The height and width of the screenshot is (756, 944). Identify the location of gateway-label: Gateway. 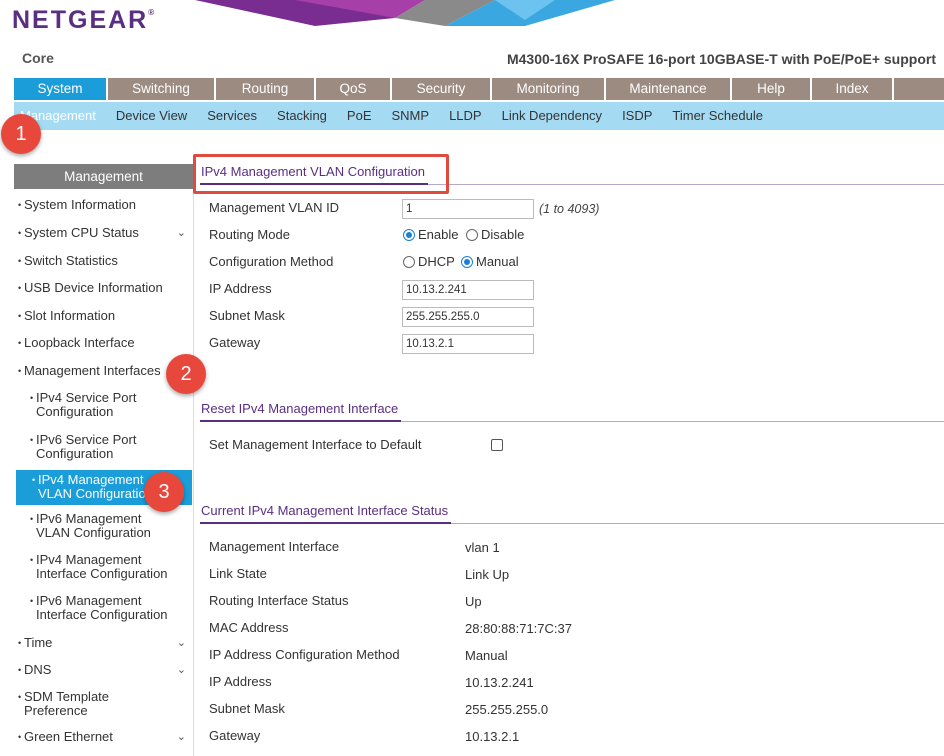
(235, 342).